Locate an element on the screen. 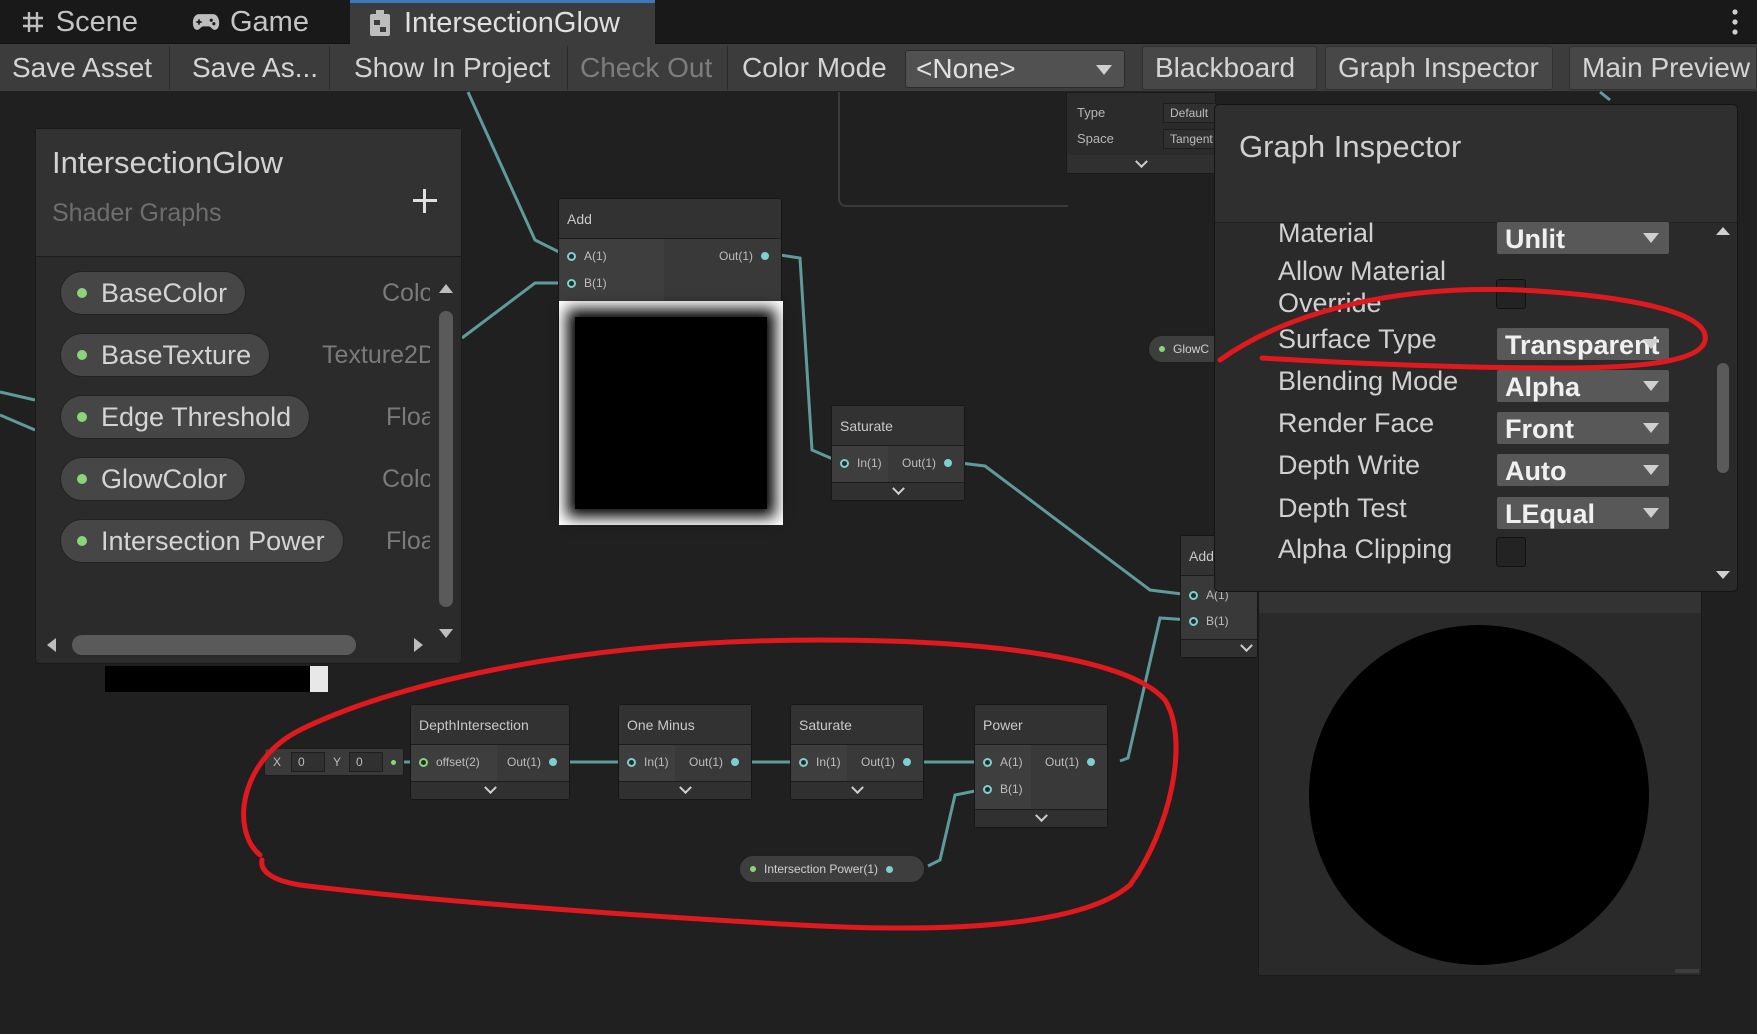  property-name: Intersection Power is located at coordinates (213, 540).